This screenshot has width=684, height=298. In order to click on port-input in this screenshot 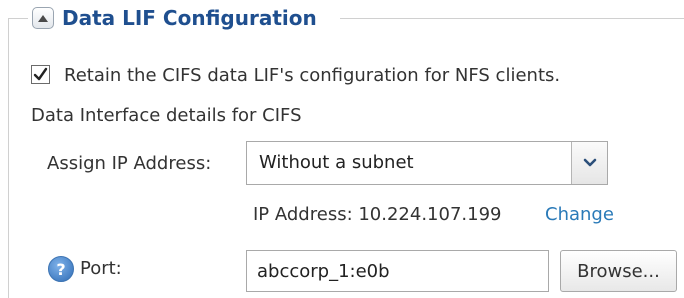, I will do `click(397, 271)`.